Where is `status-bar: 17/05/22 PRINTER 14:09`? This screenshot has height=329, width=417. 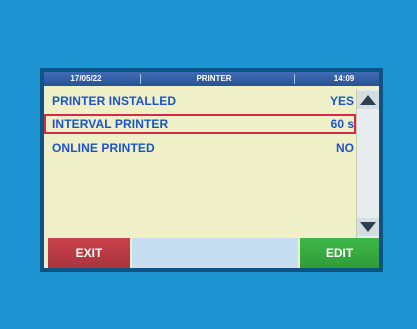 status-bar: 17/05/22 PRINTER 14:09 is located at coordinates (211, 79).